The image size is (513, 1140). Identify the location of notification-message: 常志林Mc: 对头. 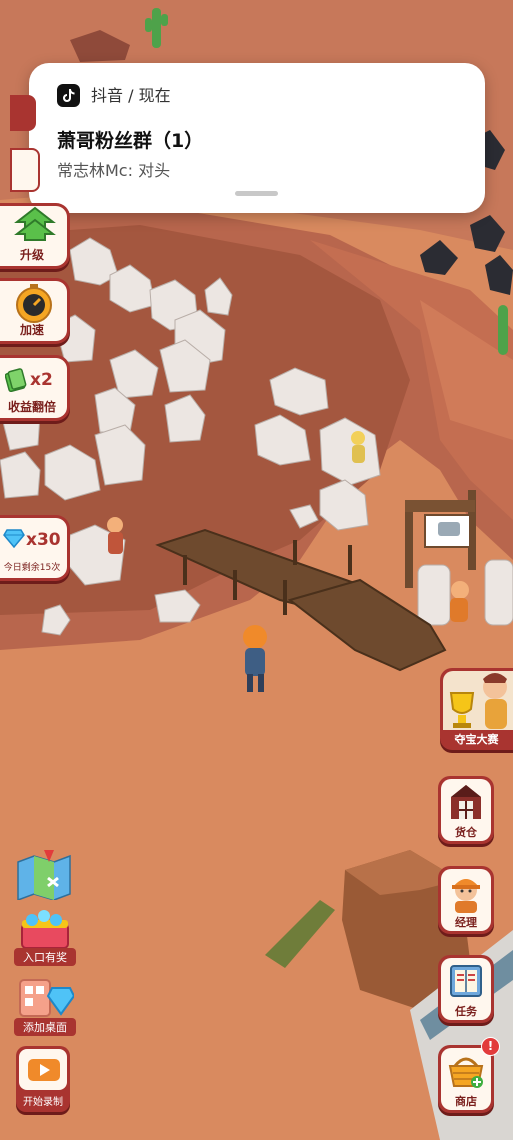
(114, 170).